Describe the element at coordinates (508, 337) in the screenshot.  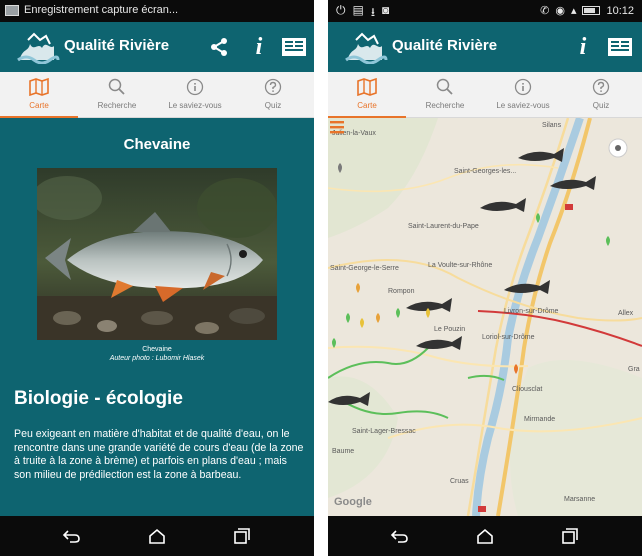
I see `map-label: Loriol-sur-Drôme` at that location.